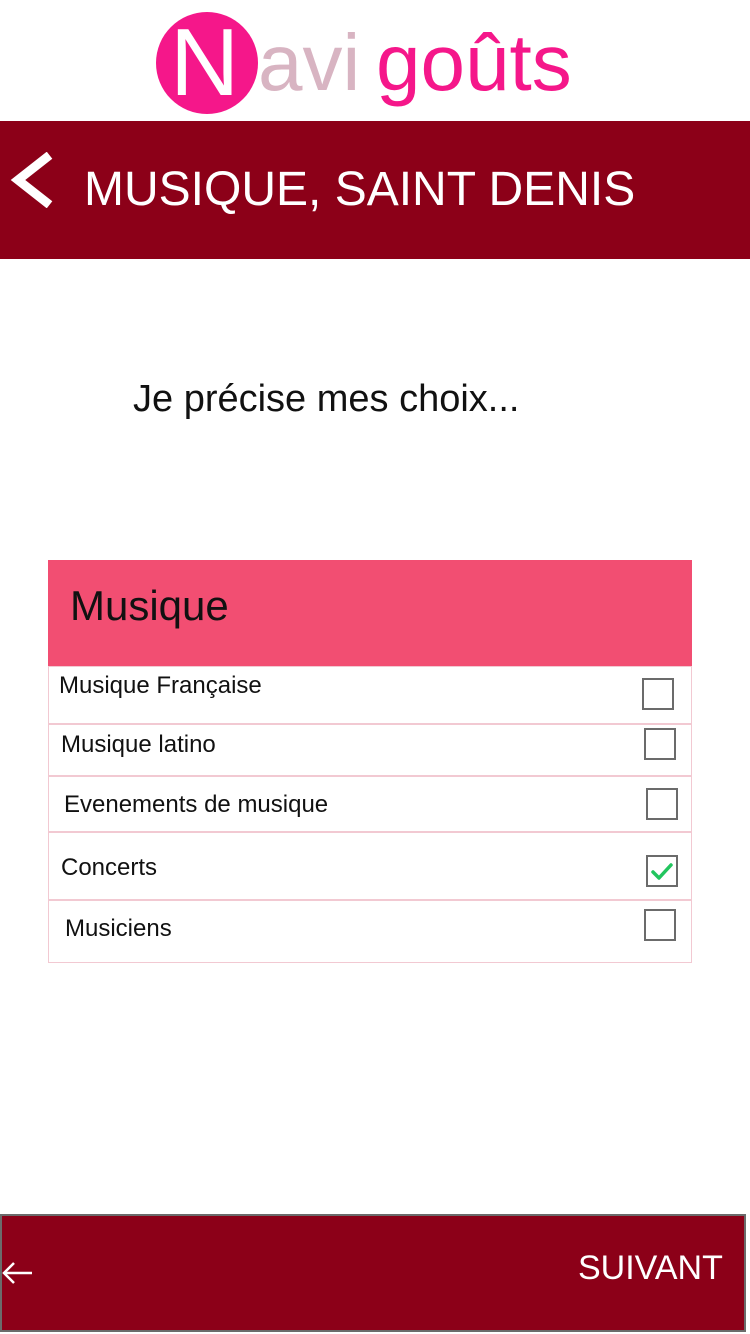  I want to click on checkbox-evenements-de-musique, so click(662, 804).